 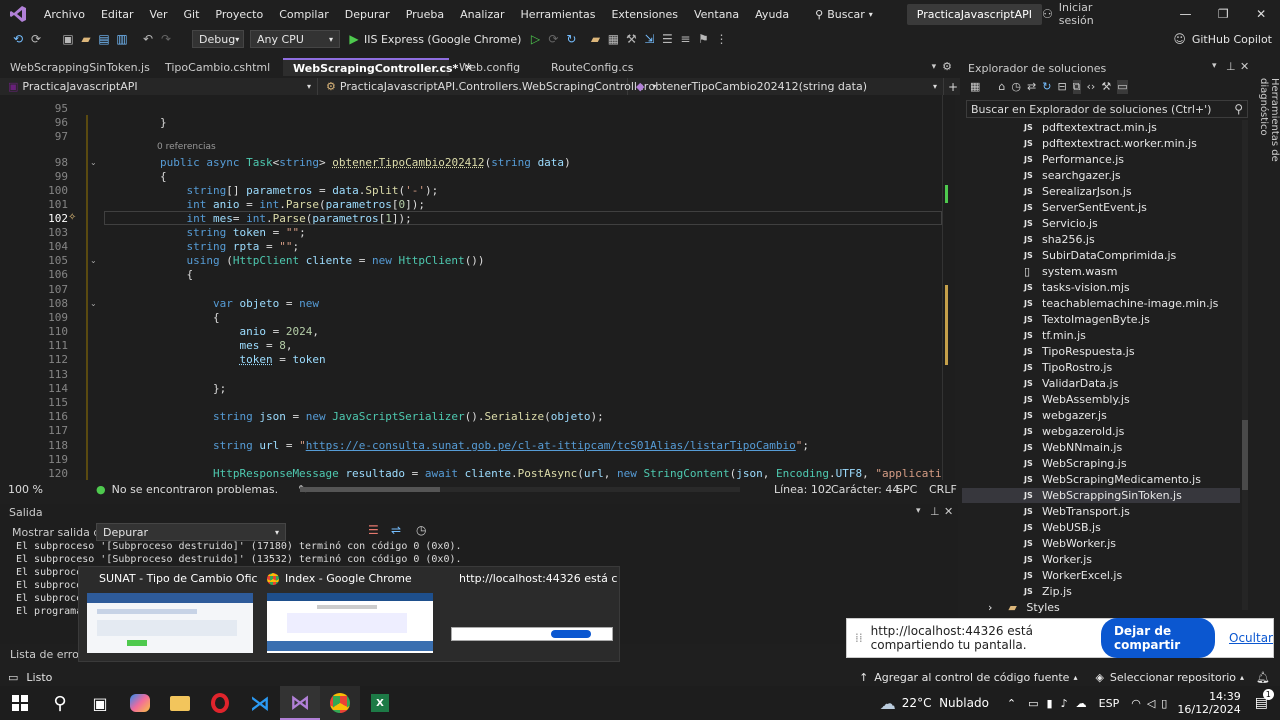 What do you see at coordinates (1068, 367) in the screenshot?
I see `solution-tree-item: JS TipoRostro.js` at bounding box center [1068, 367].